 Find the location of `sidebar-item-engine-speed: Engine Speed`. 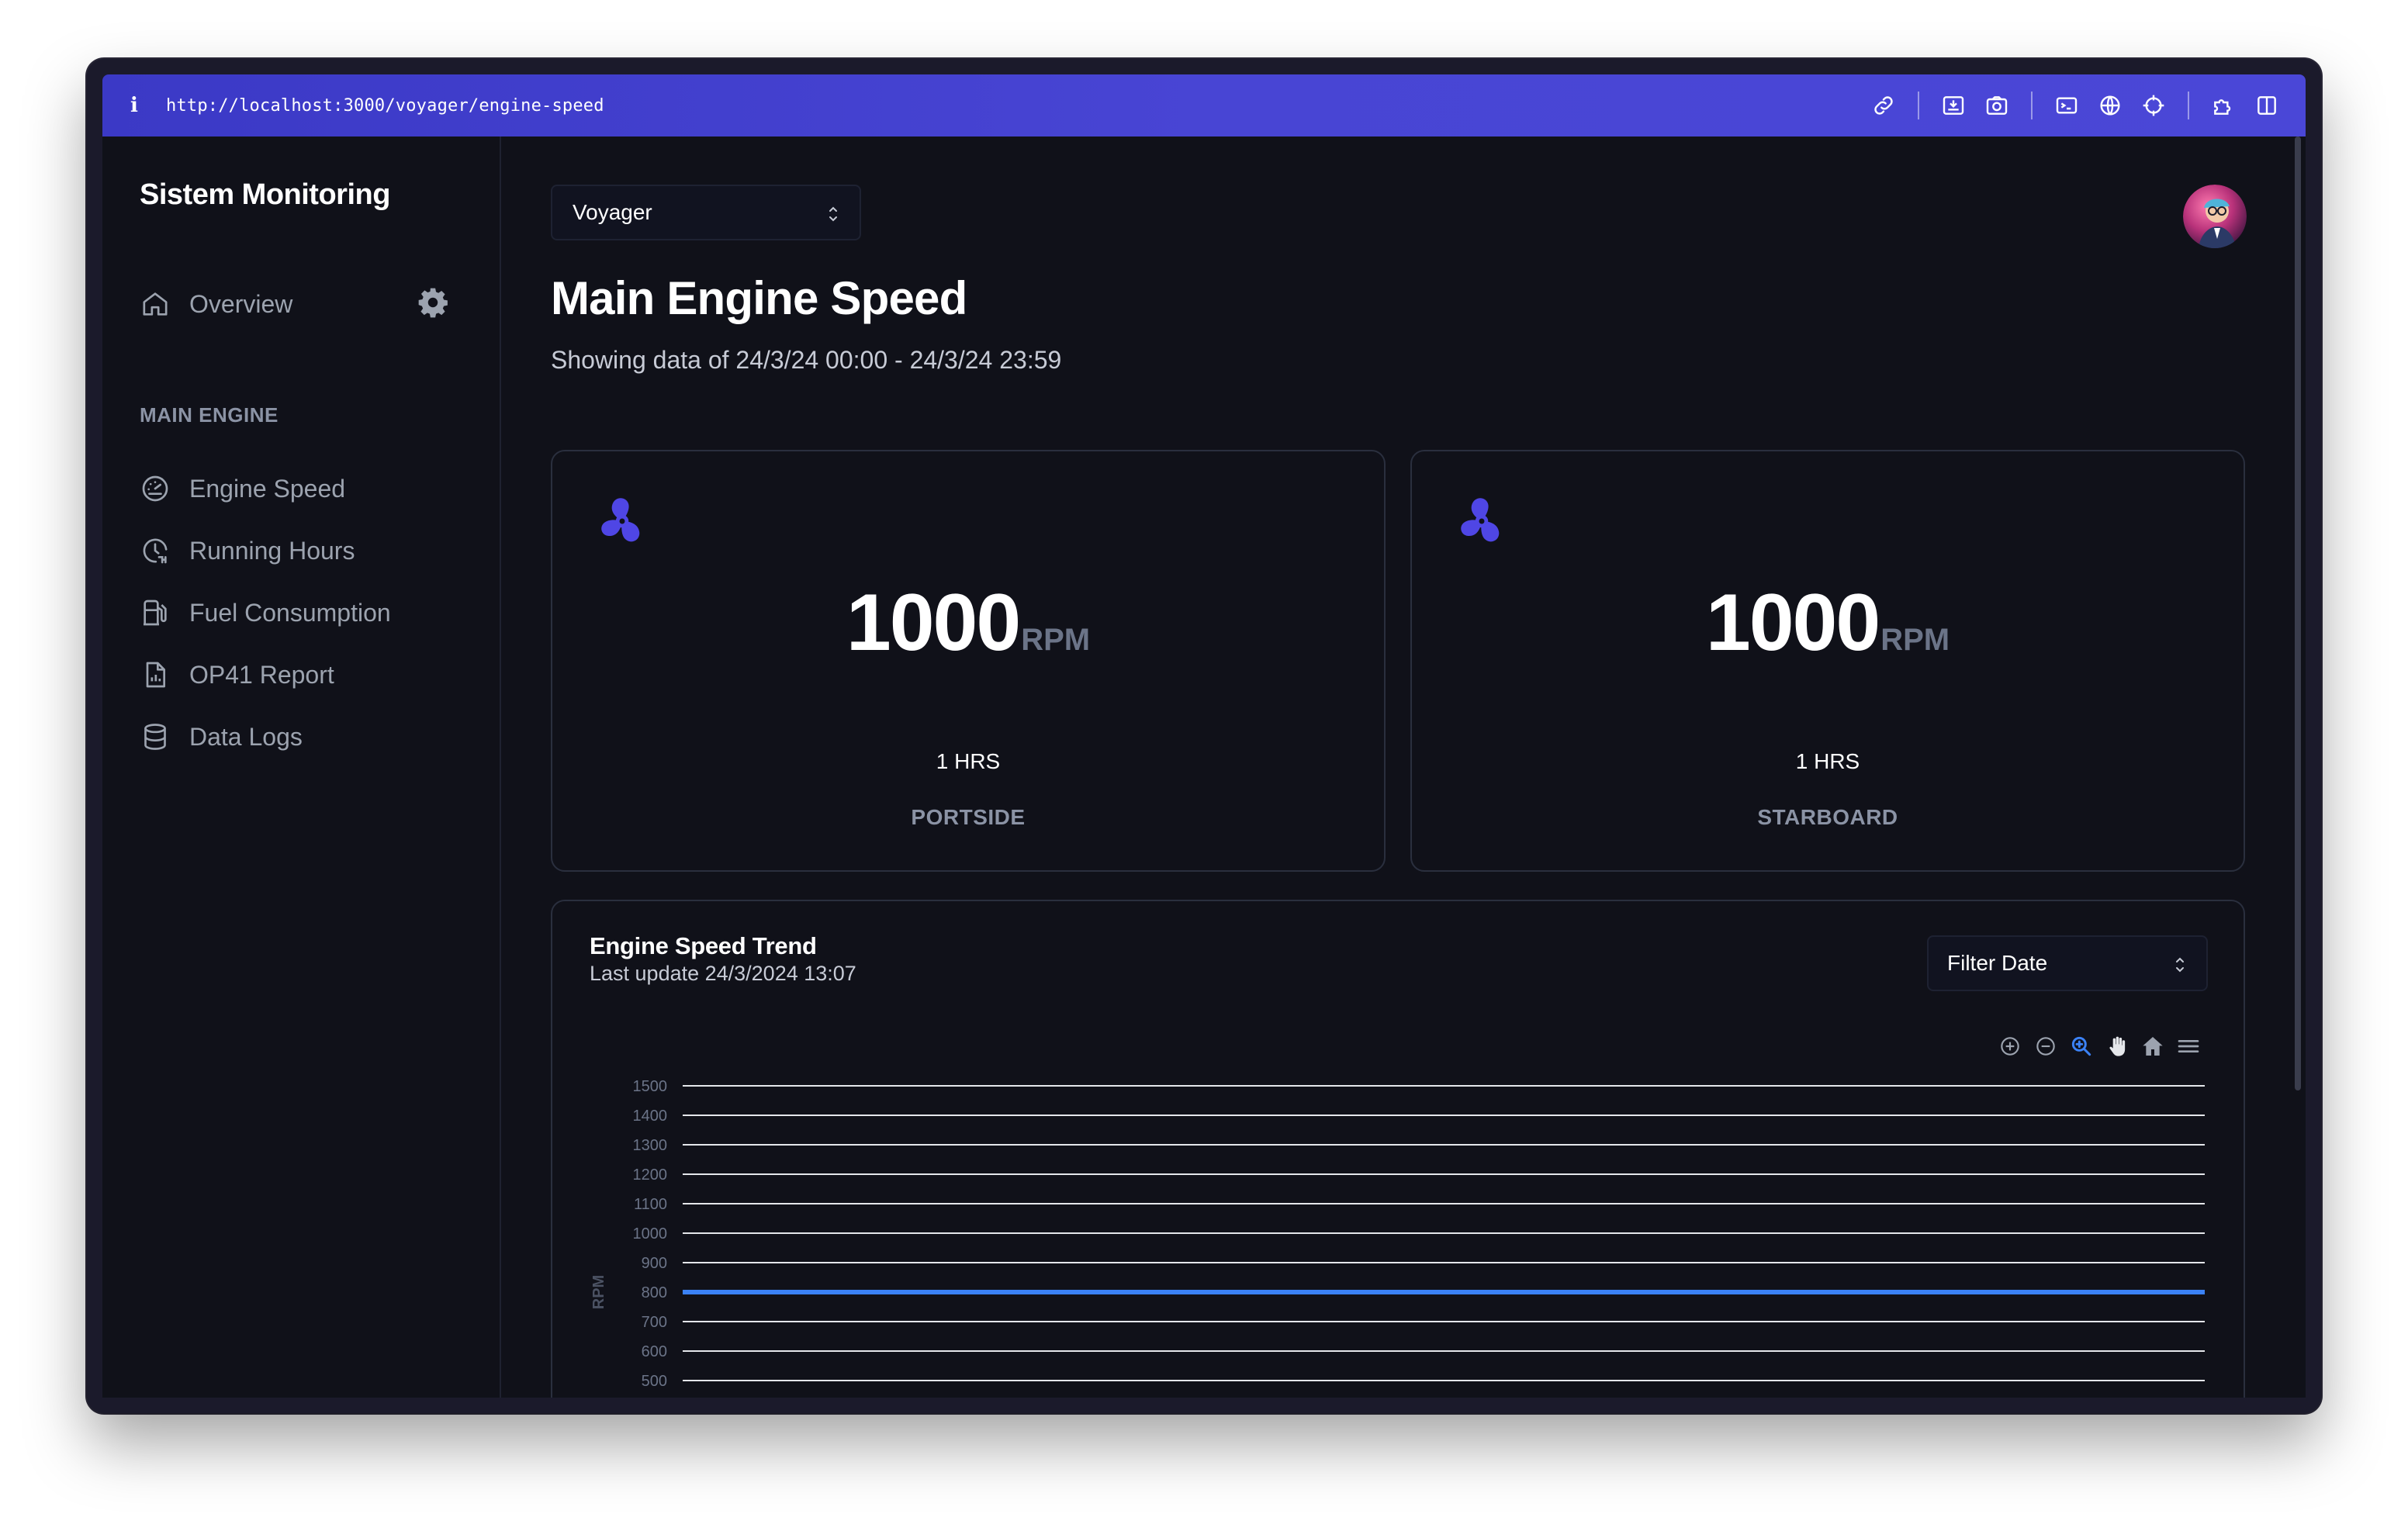

sidebar-item-engine-speed: Engine Speed is located at coordinates (242, 488).